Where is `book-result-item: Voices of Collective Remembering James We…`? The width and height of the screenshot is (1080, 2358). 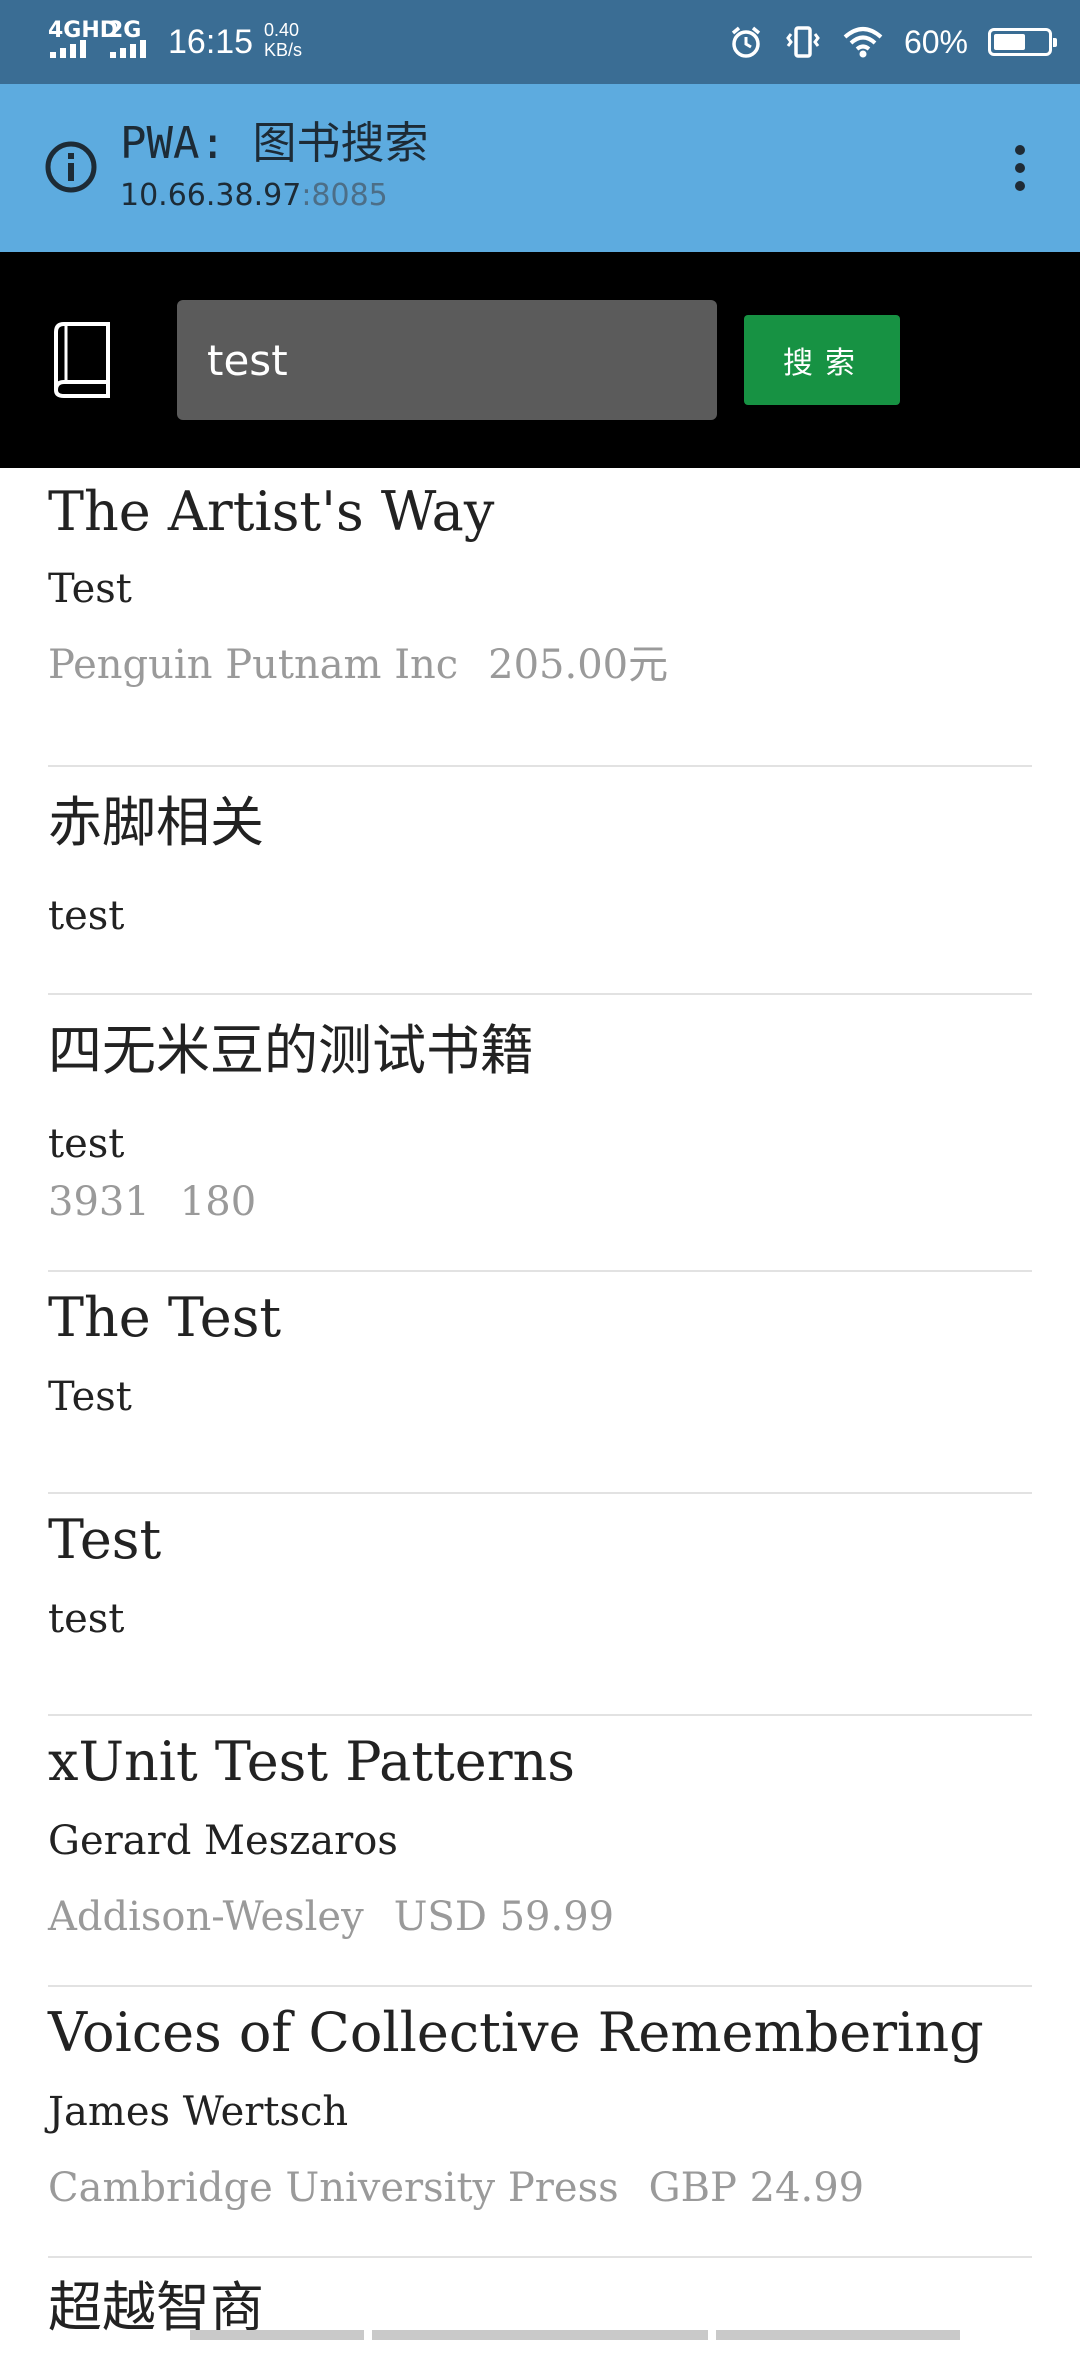
book-result-item: Voices of Collective Remembering James We… is located at coordinates (540, 2122).